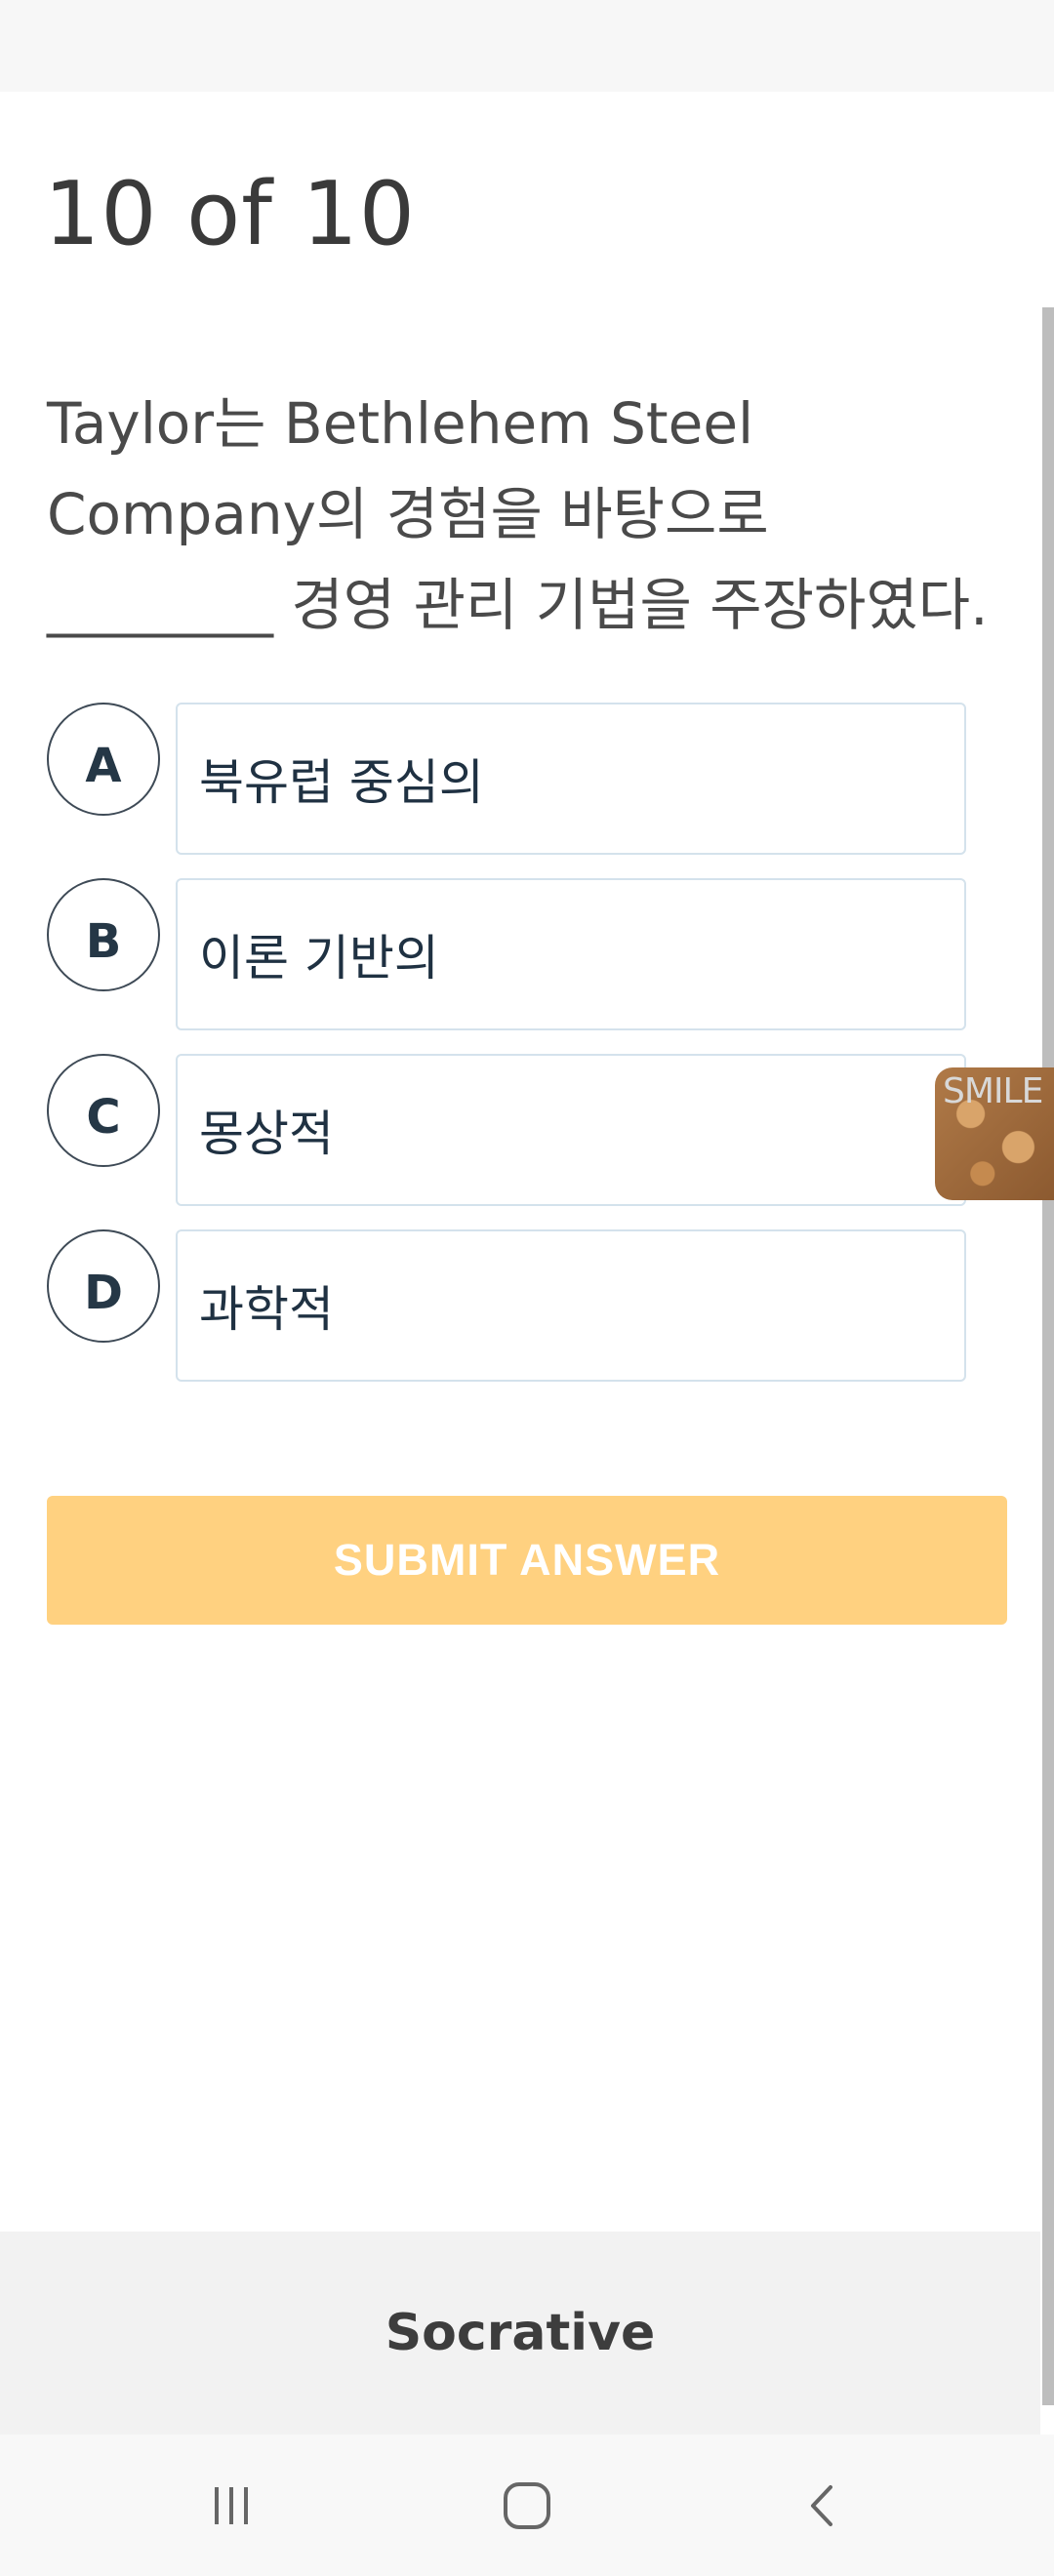  Describe the element at coordinates (994, 1133) in the screenshot. I see `smile-sticker-widget: SMILE` at that location.